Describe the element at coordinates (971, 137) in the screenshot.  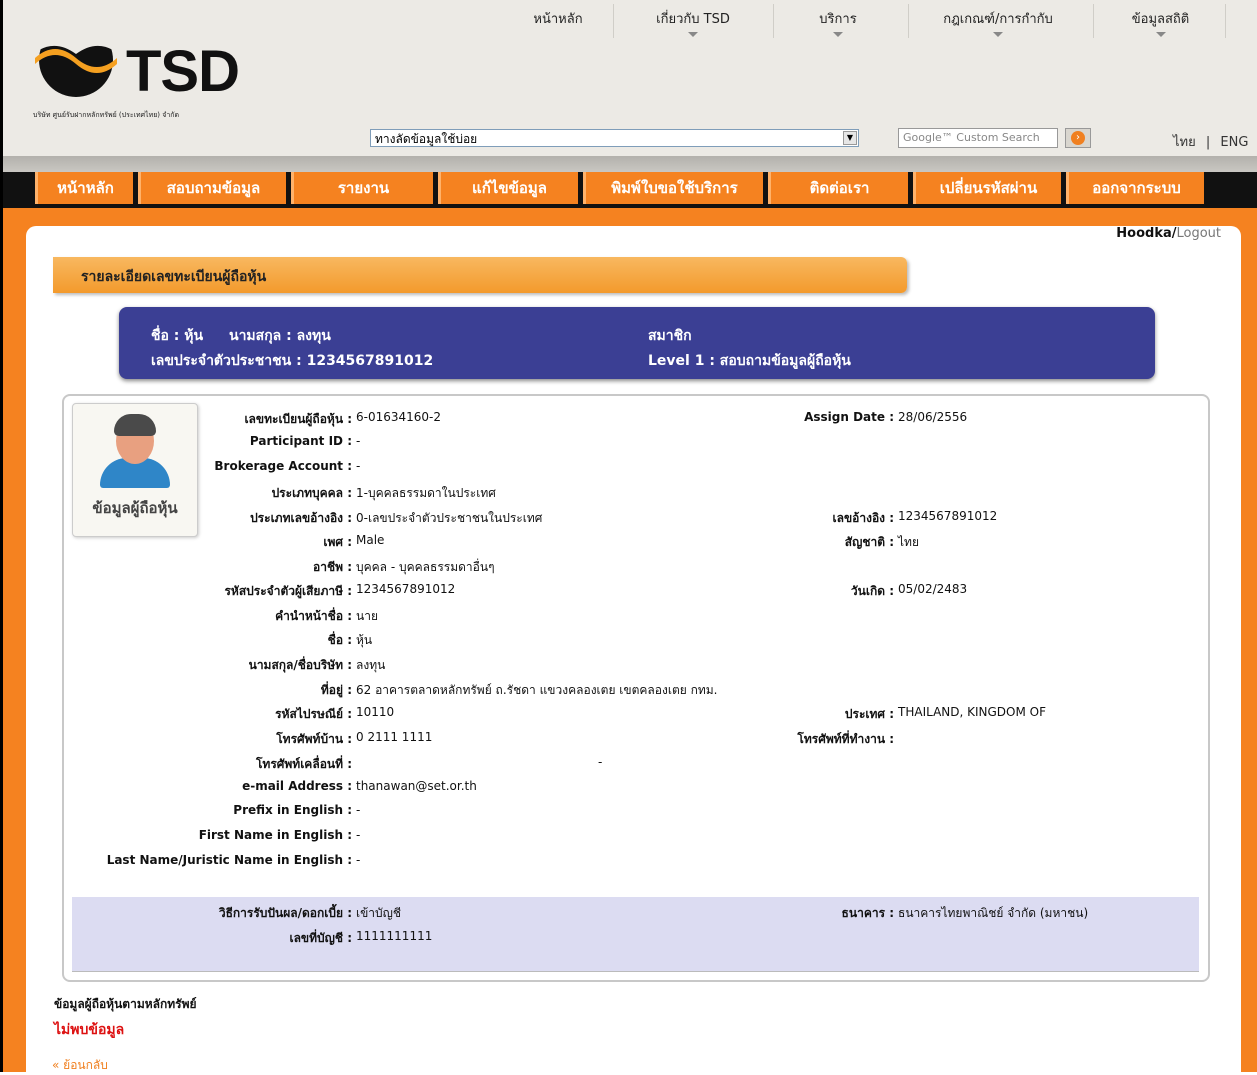
I see `search-placeholder: Google™ Custom Search` at that location.